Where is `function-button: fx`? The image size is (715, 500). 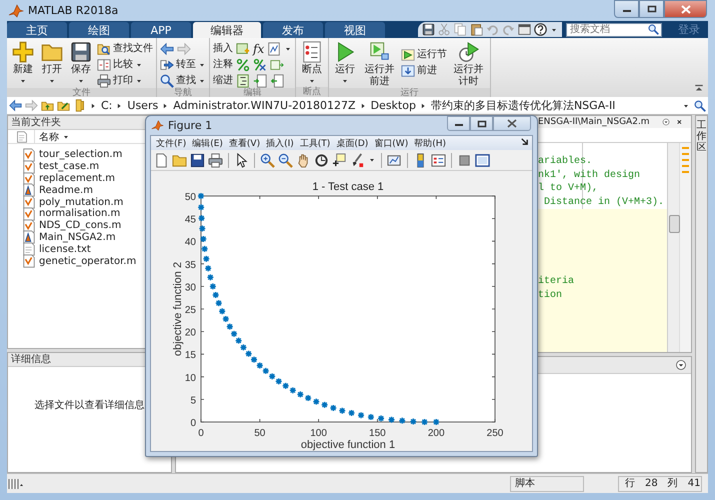
function-button: fx is located at coordinates (258, 49).